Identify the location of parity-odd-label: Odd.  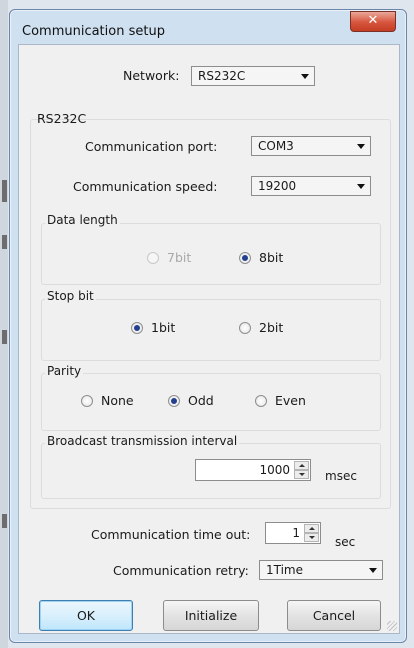
(201, 400).